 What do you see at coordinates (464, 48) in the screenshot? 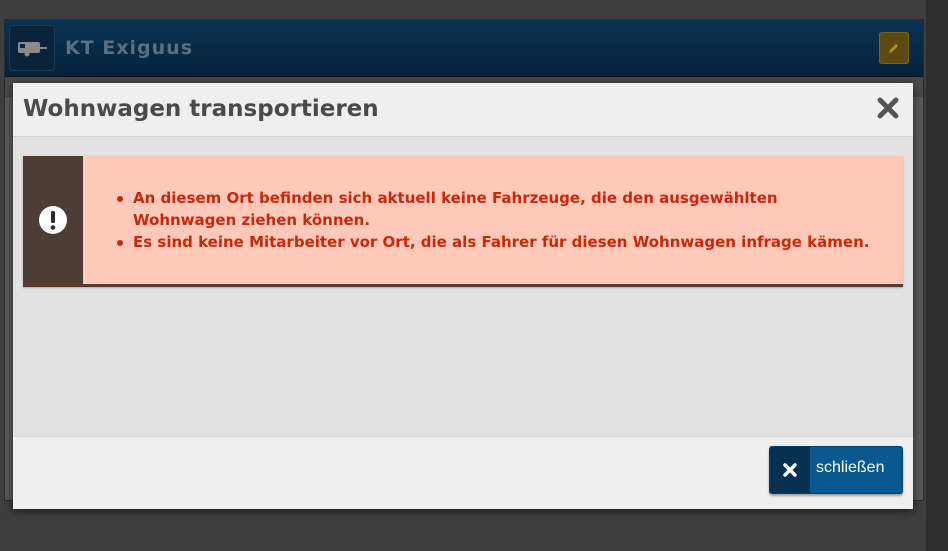
I see `background-header: KT Exiguus` at bounding box center [464, 48].